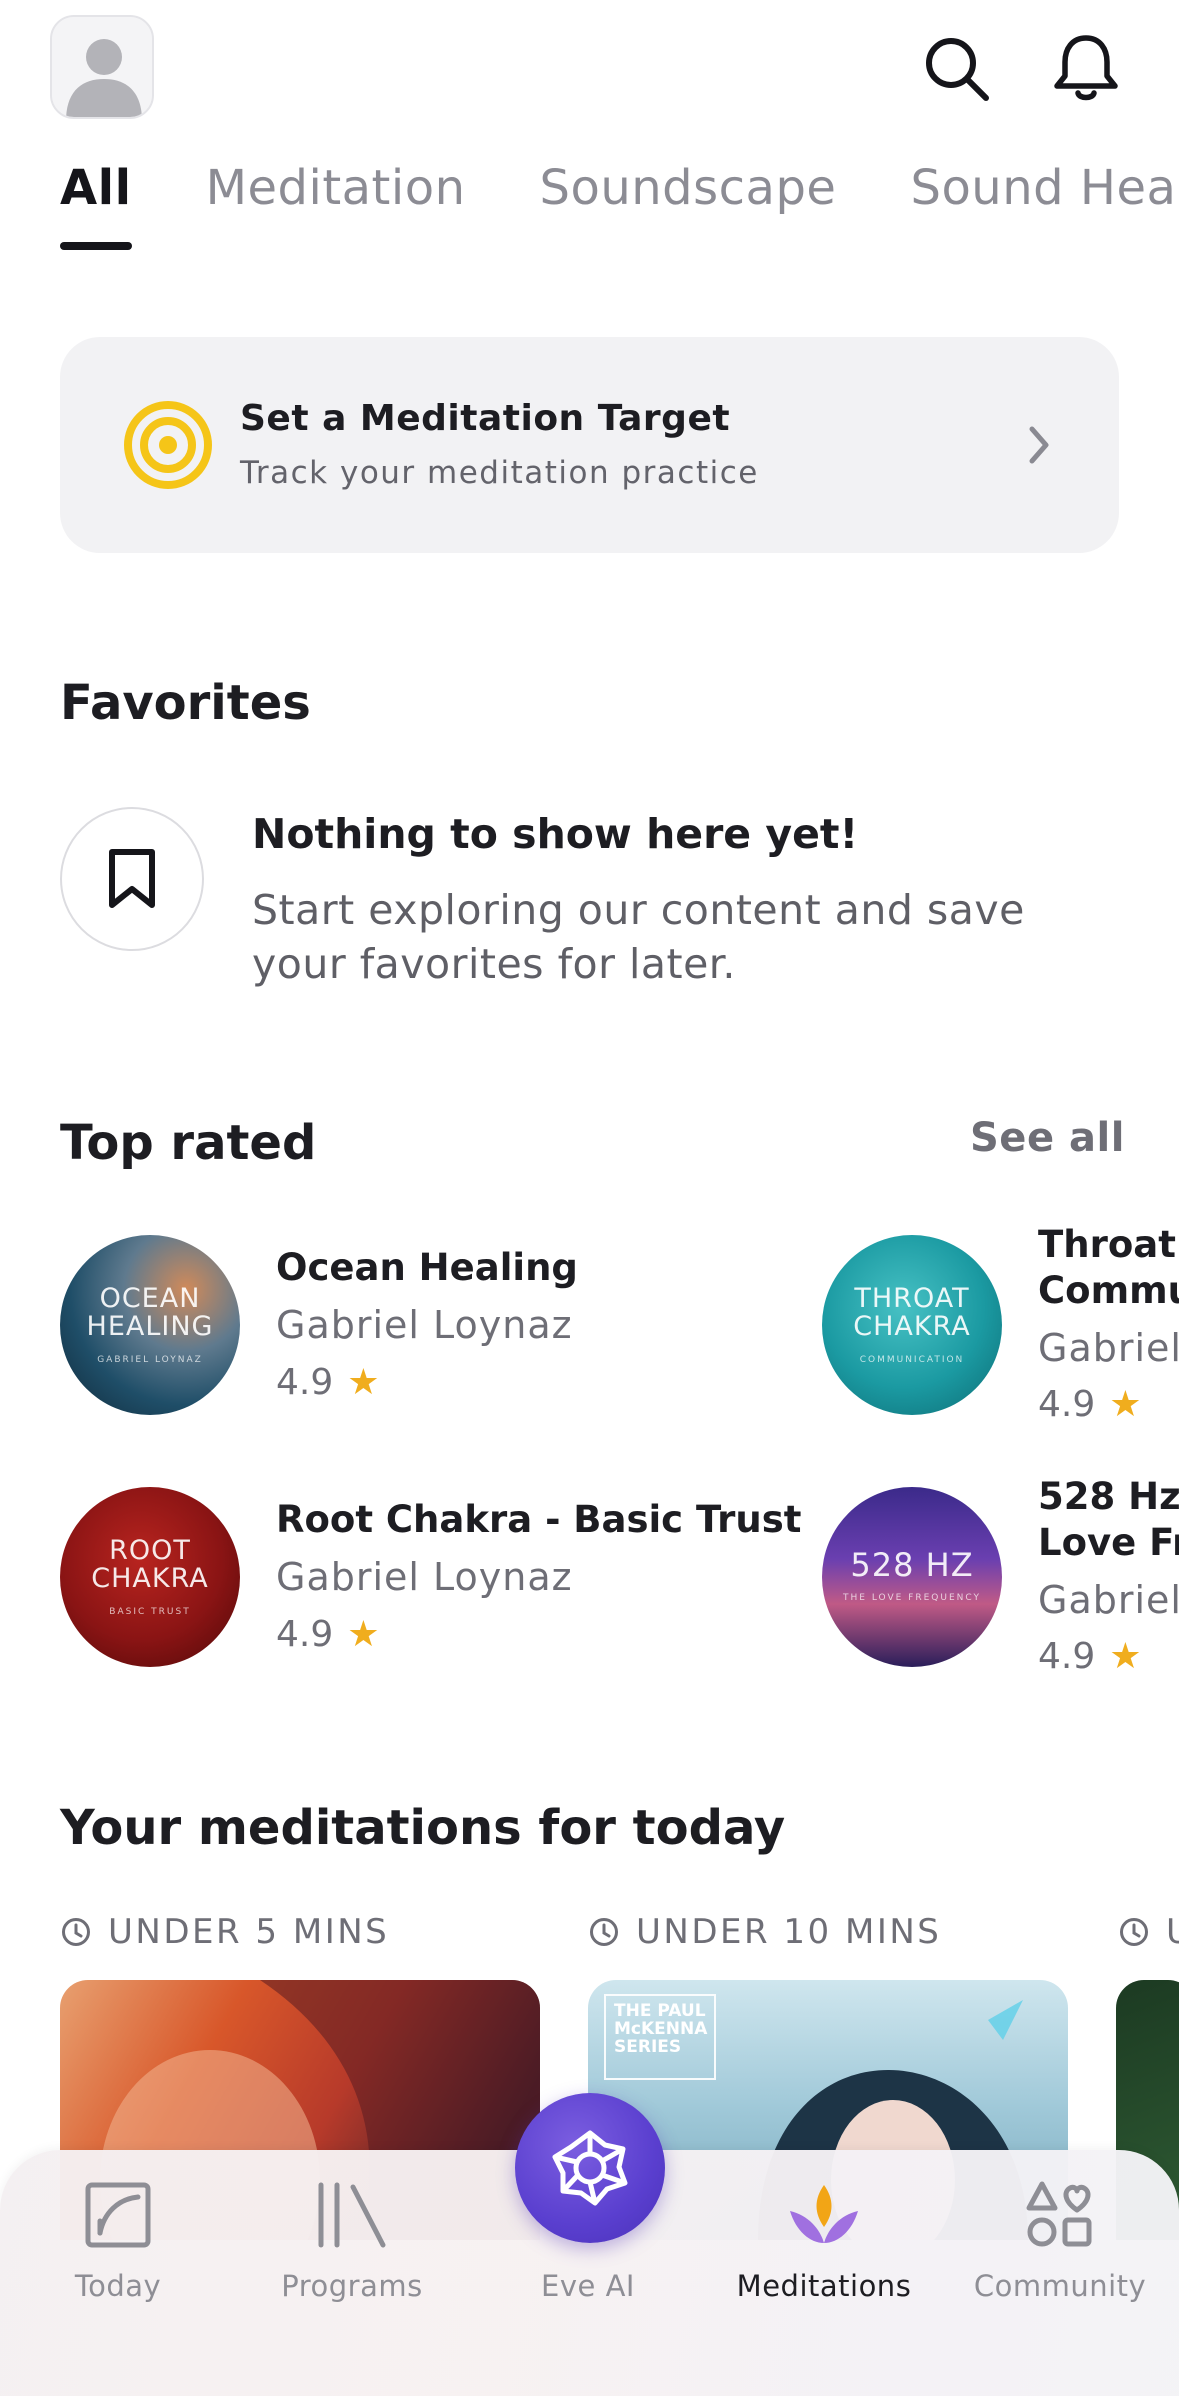 The image size is (1179, 2396). I want to click on bookmark-badge, so click(132, 879).